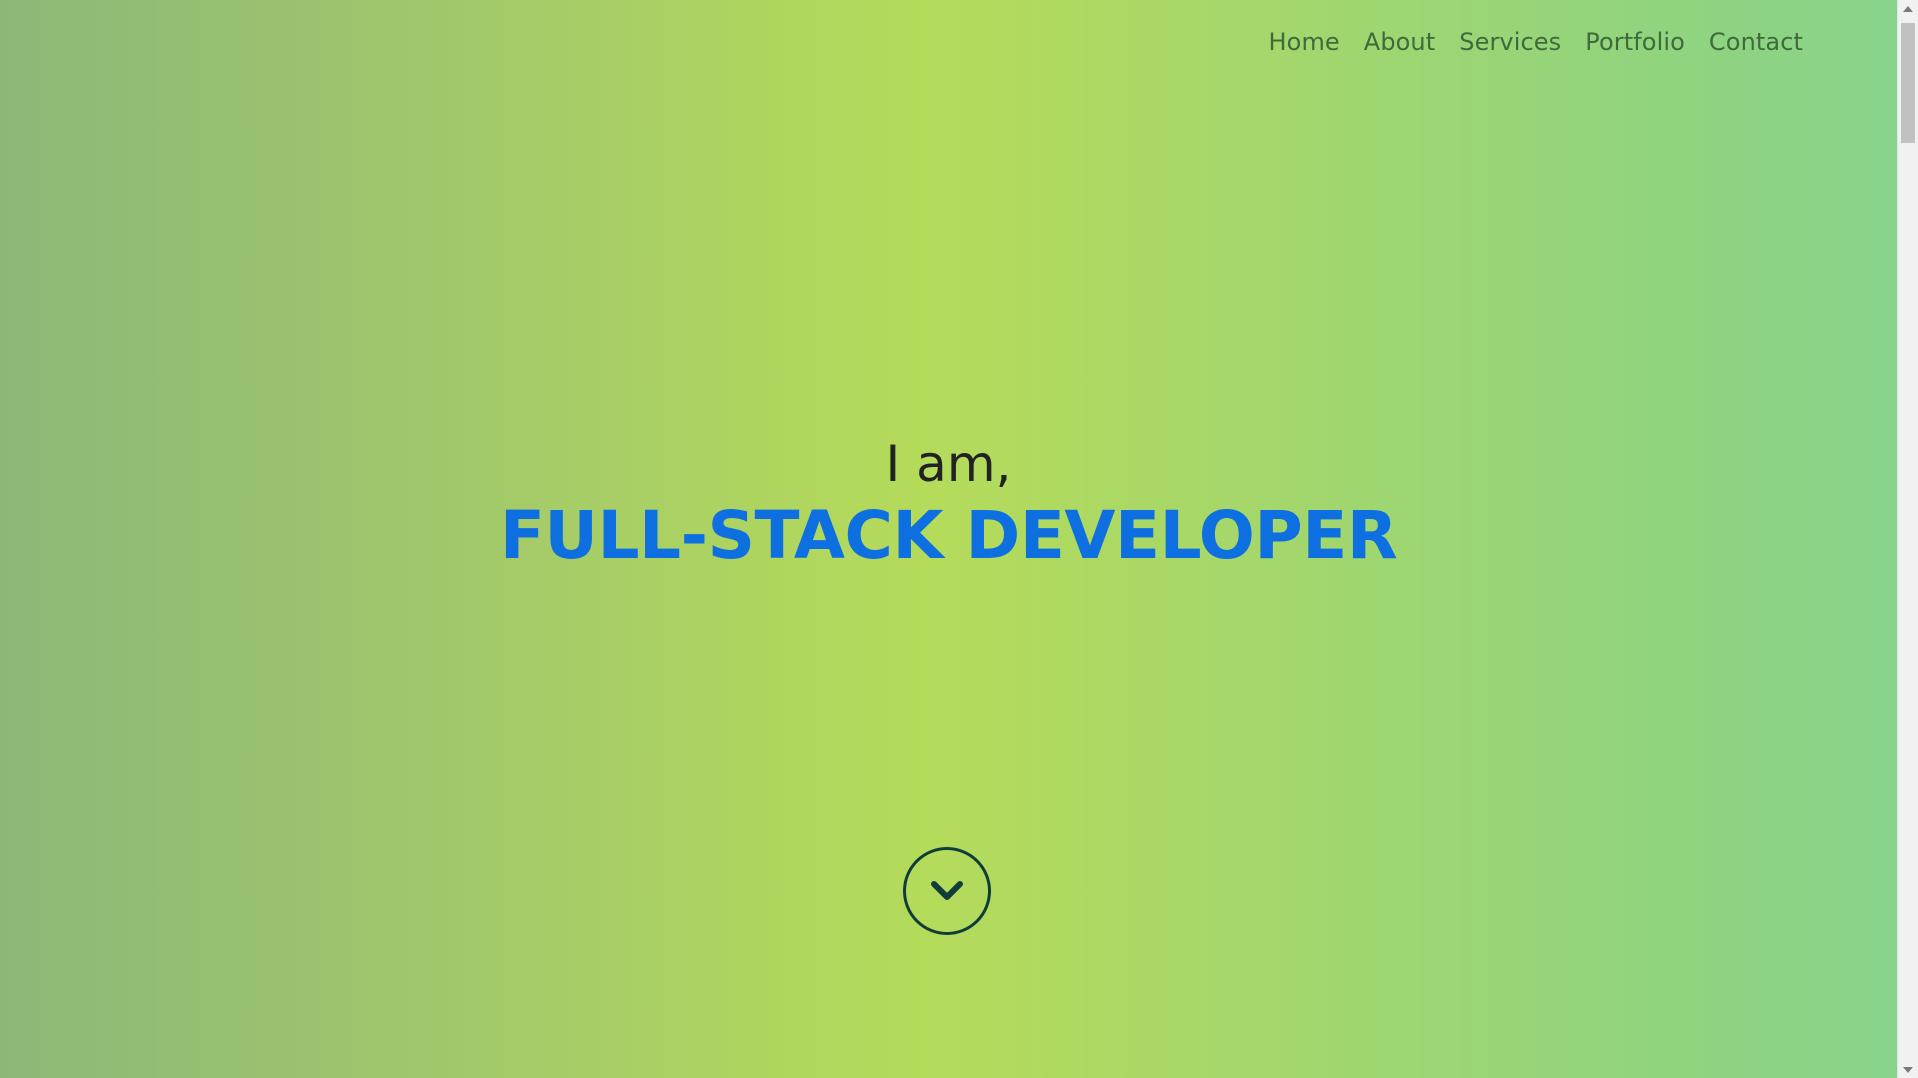  Describe the element at coordinates (1908, 83) in the screenshot. I see `scrollbar-thumb` at that location.